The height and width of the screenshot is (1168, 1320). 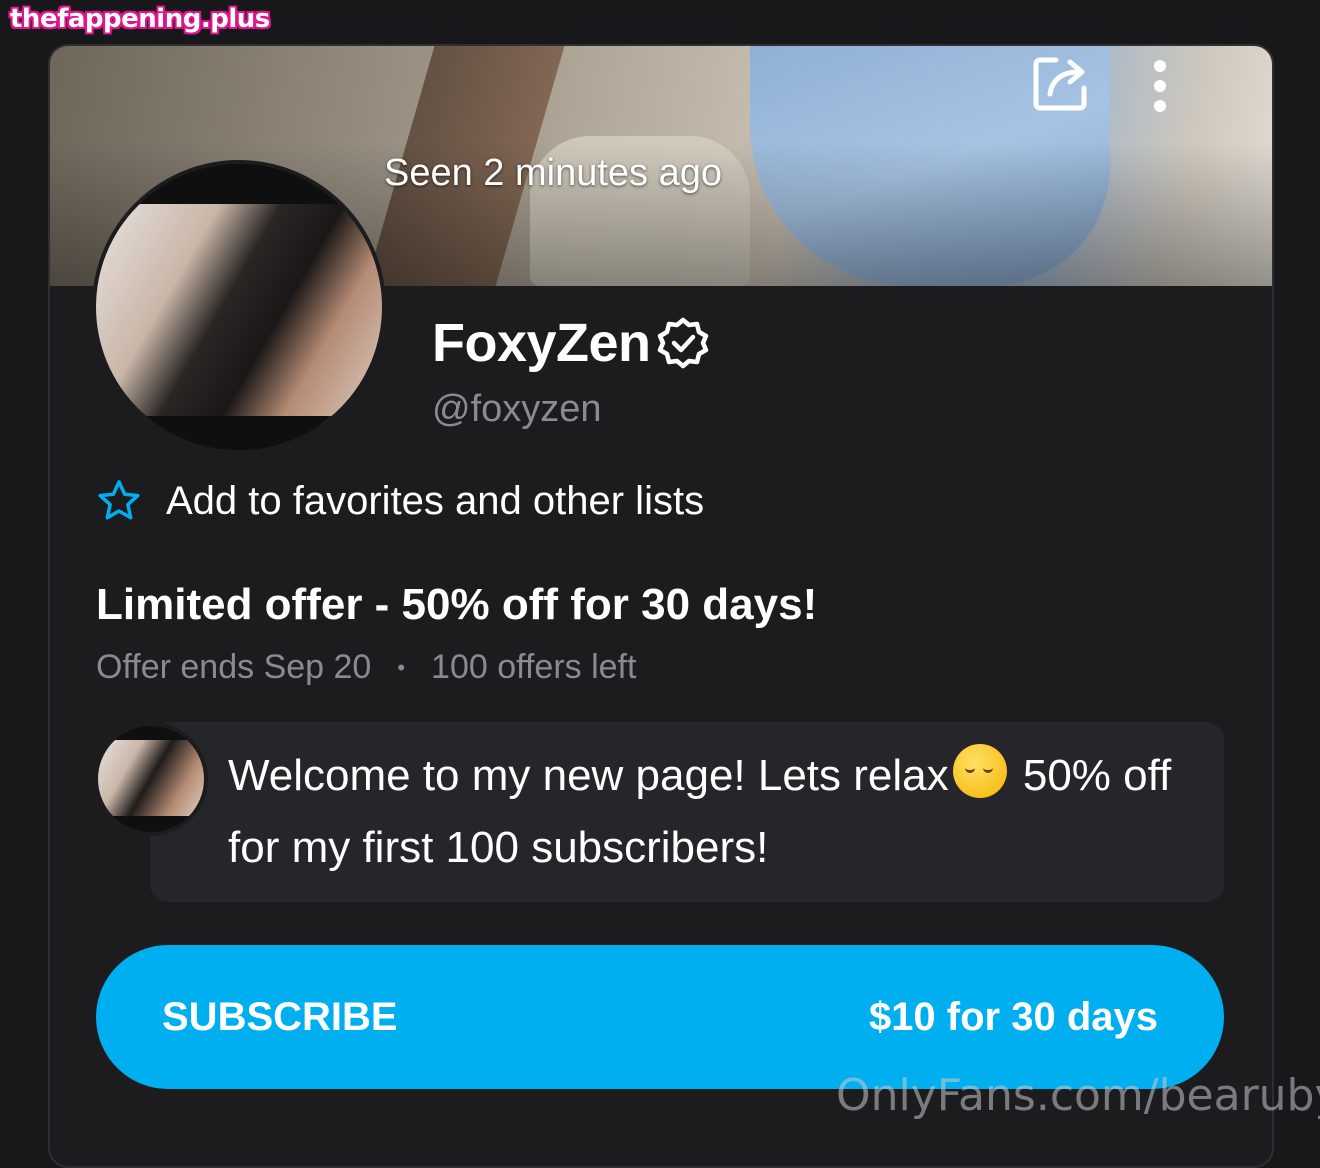 I want to click on avatar-image, so click(x=239, y=314).